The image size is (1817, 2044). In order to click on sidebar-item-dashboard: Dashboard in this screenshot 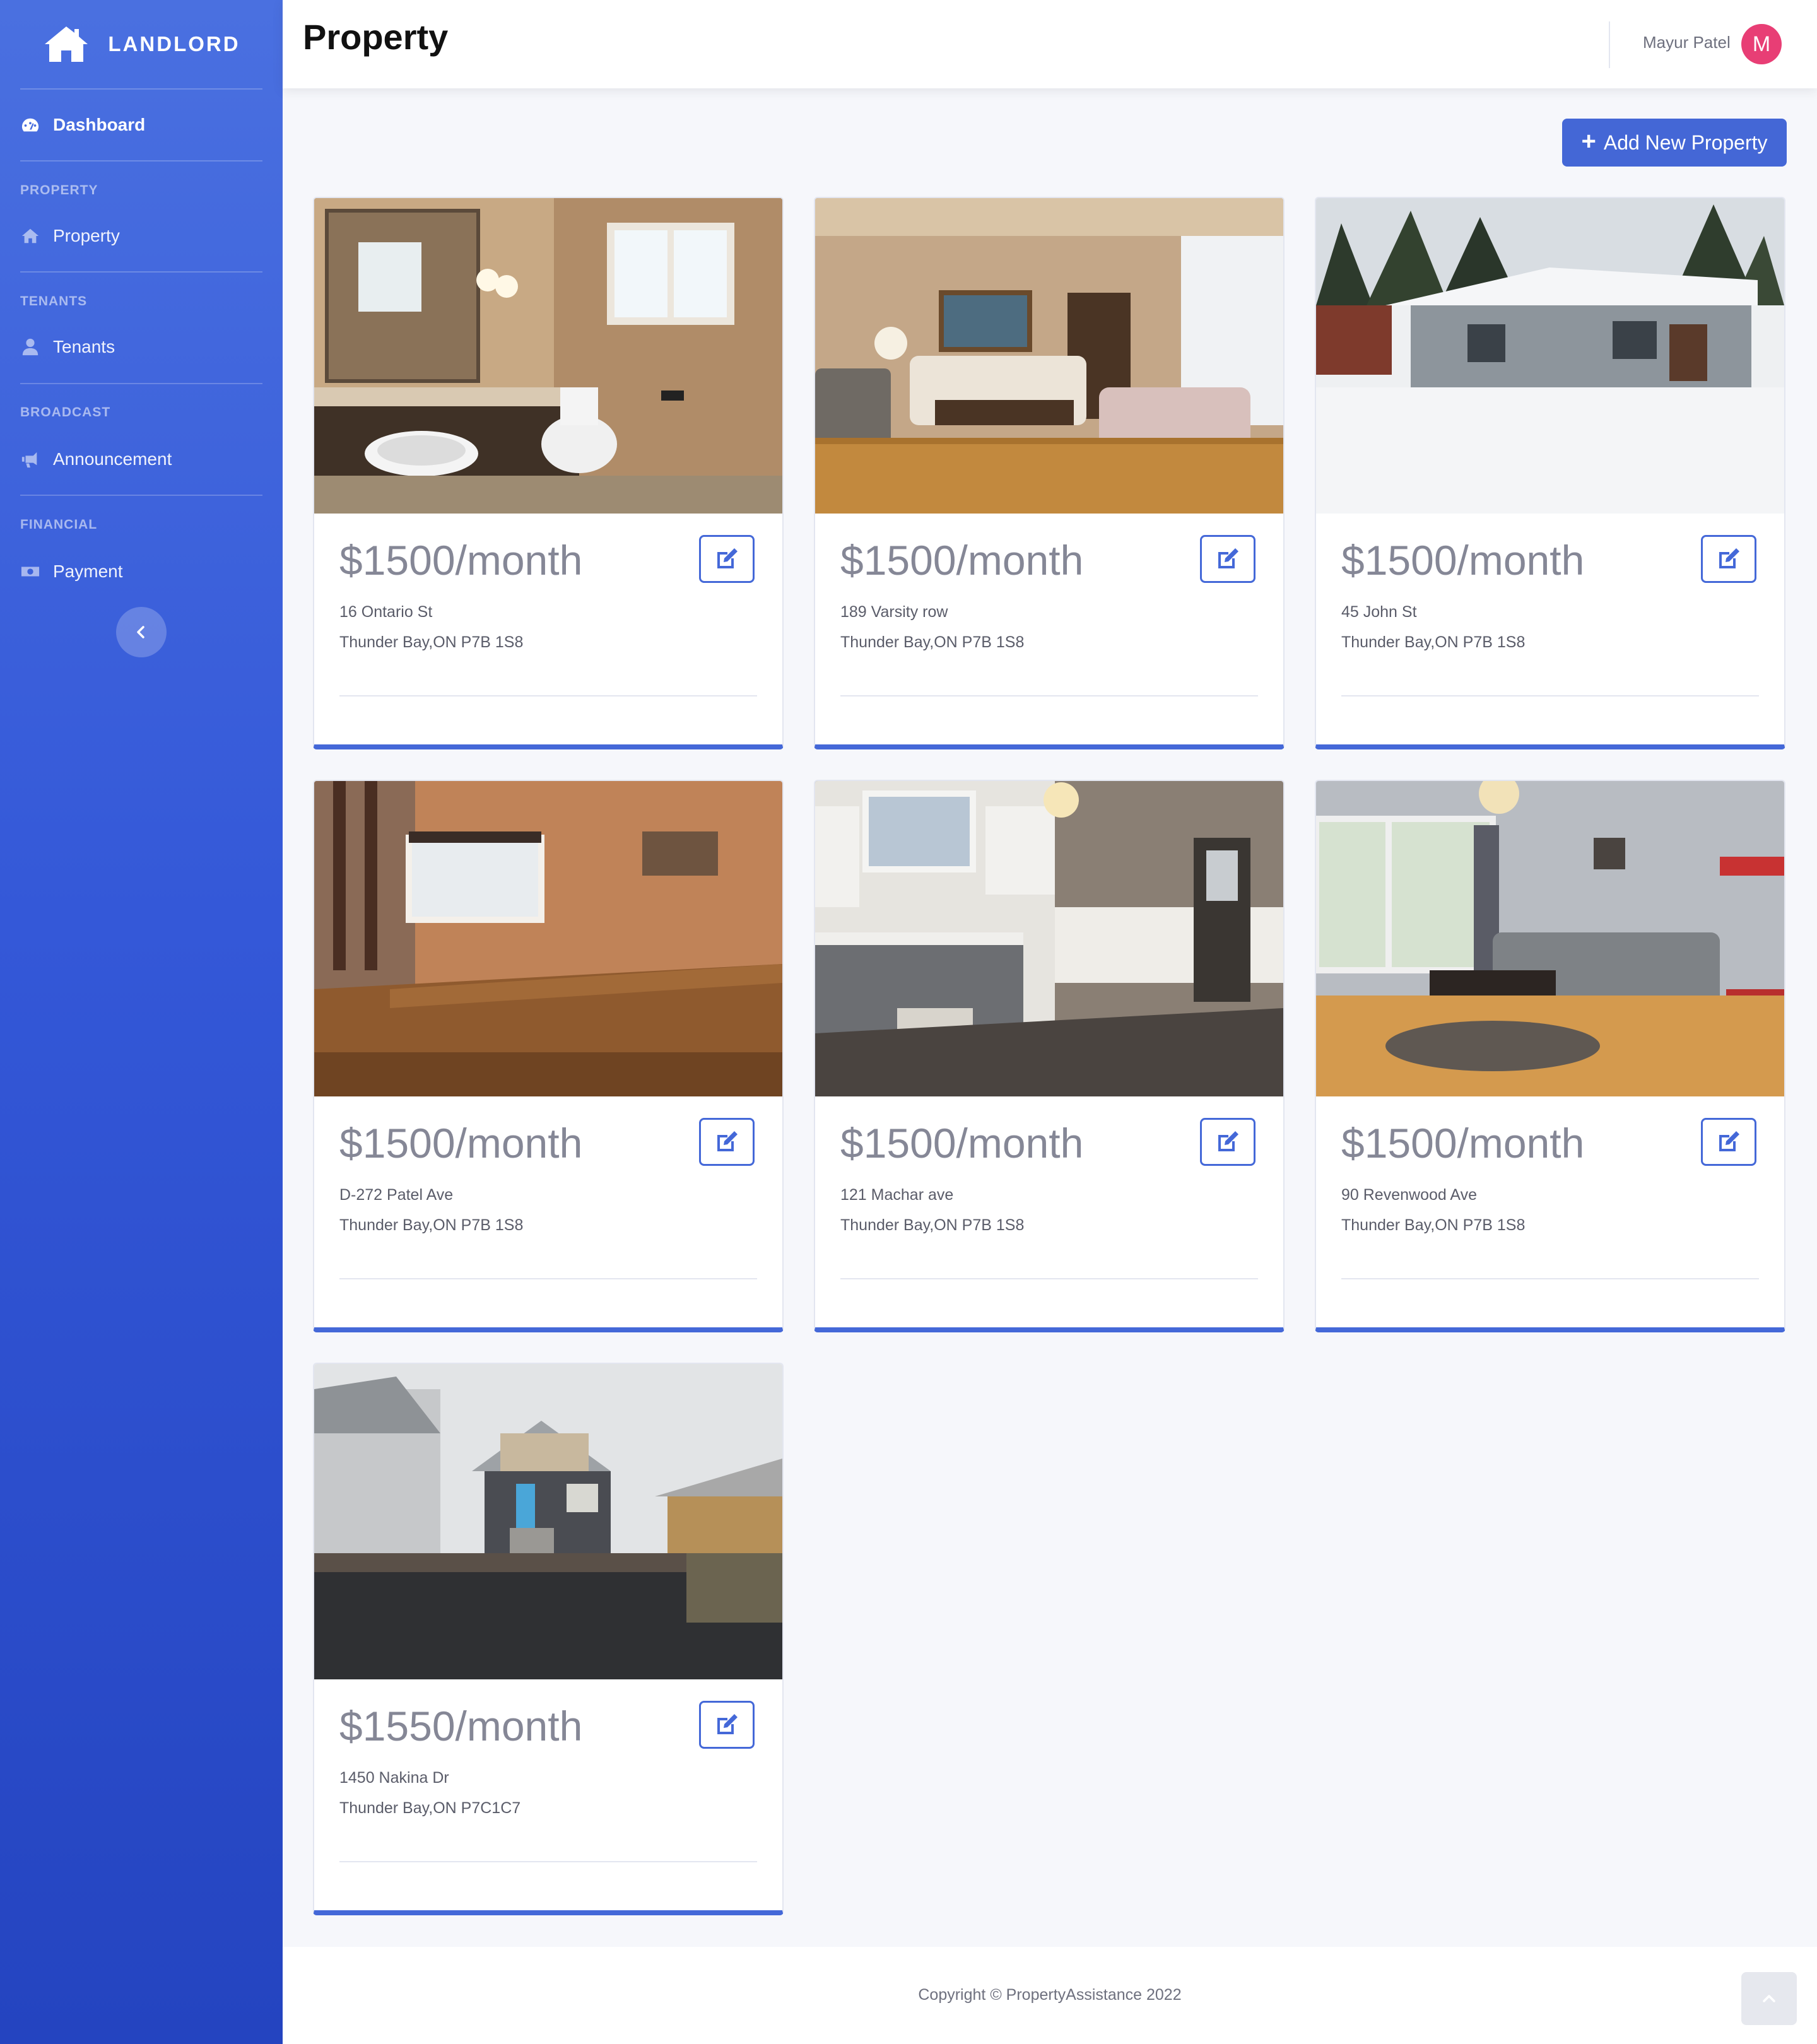, I will do `click(141, 125)`.